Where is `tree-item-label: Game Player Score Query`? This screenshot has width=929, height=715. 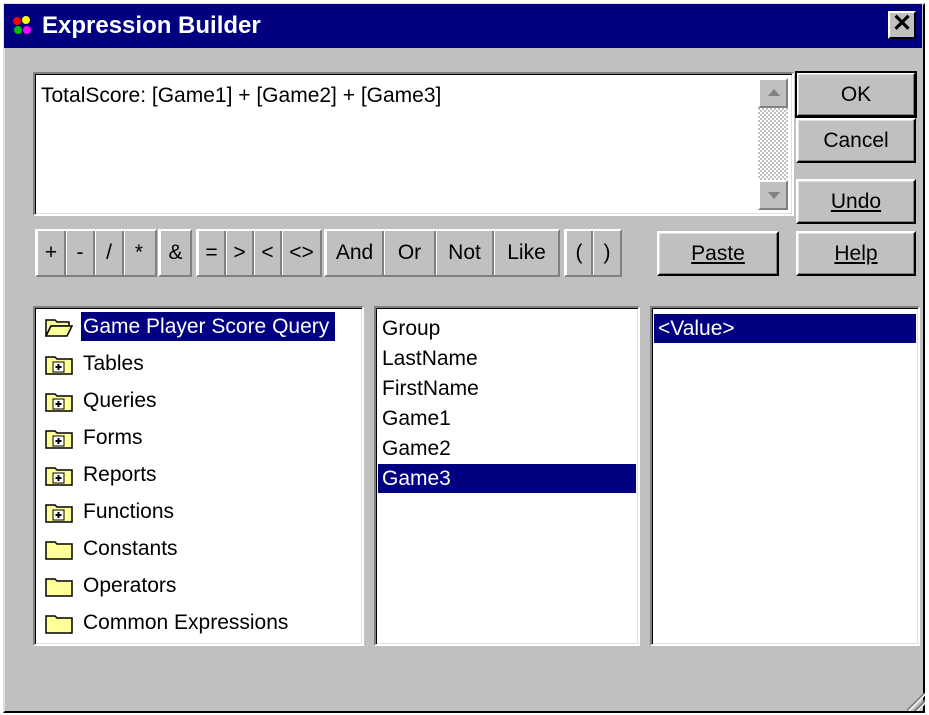 tree-item-label: Game Player Score Query is located at coordinates (208, 326).